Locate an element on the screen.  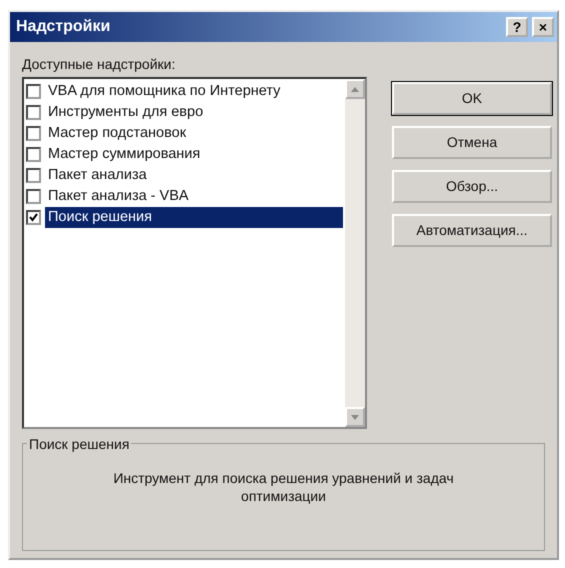
list-item: Мастер подстановок is located at coordinates (117, 133).